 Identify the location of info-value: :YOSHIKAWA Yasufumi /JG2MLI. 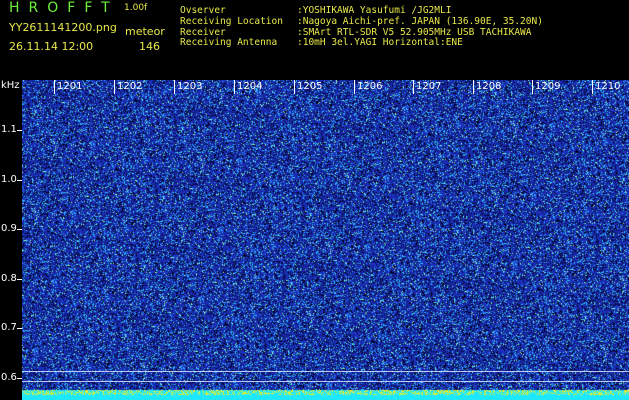
(374, 10).